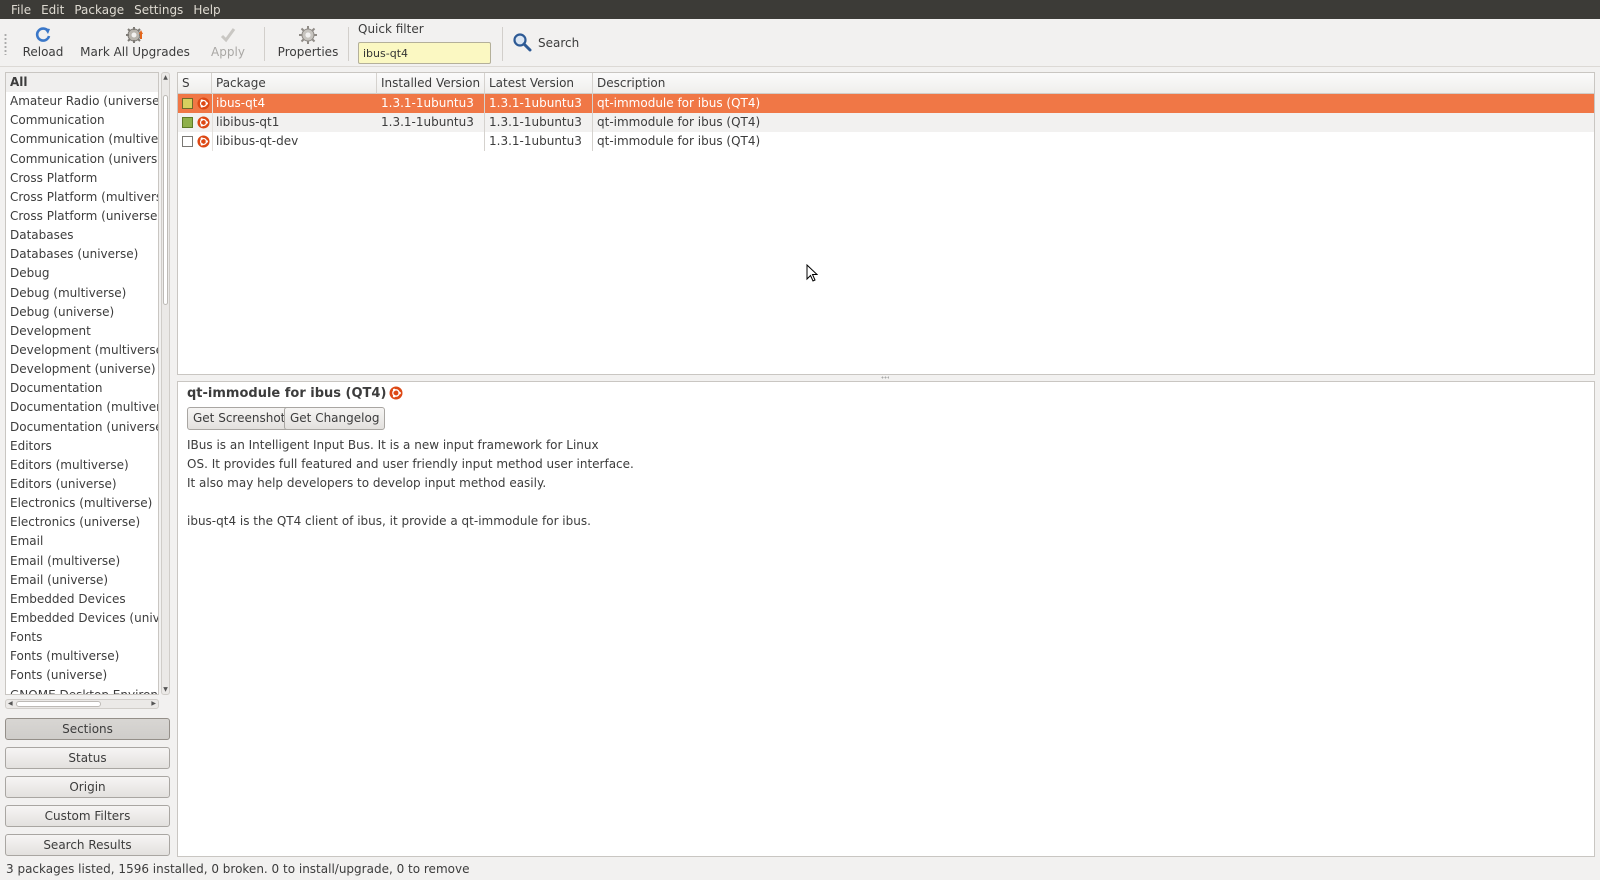  What do you see at coordinates (82, 637) in the screenshot?
I see `category-item: Fonts` at bounding box center [82, 637].